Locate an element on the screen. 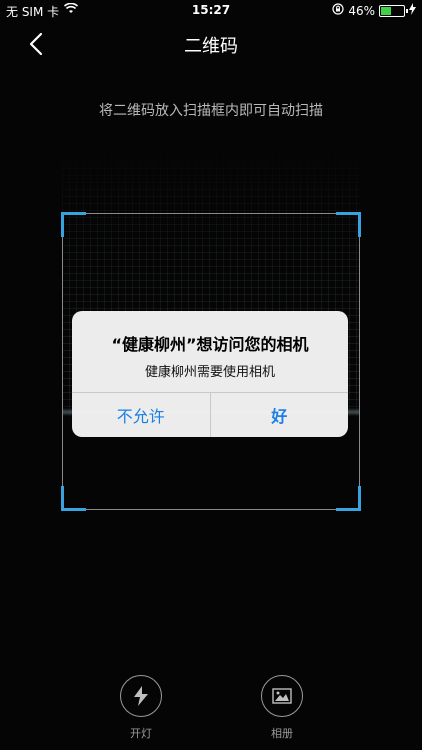  deny-button: 不允许 is located at coordinates (141, 415).